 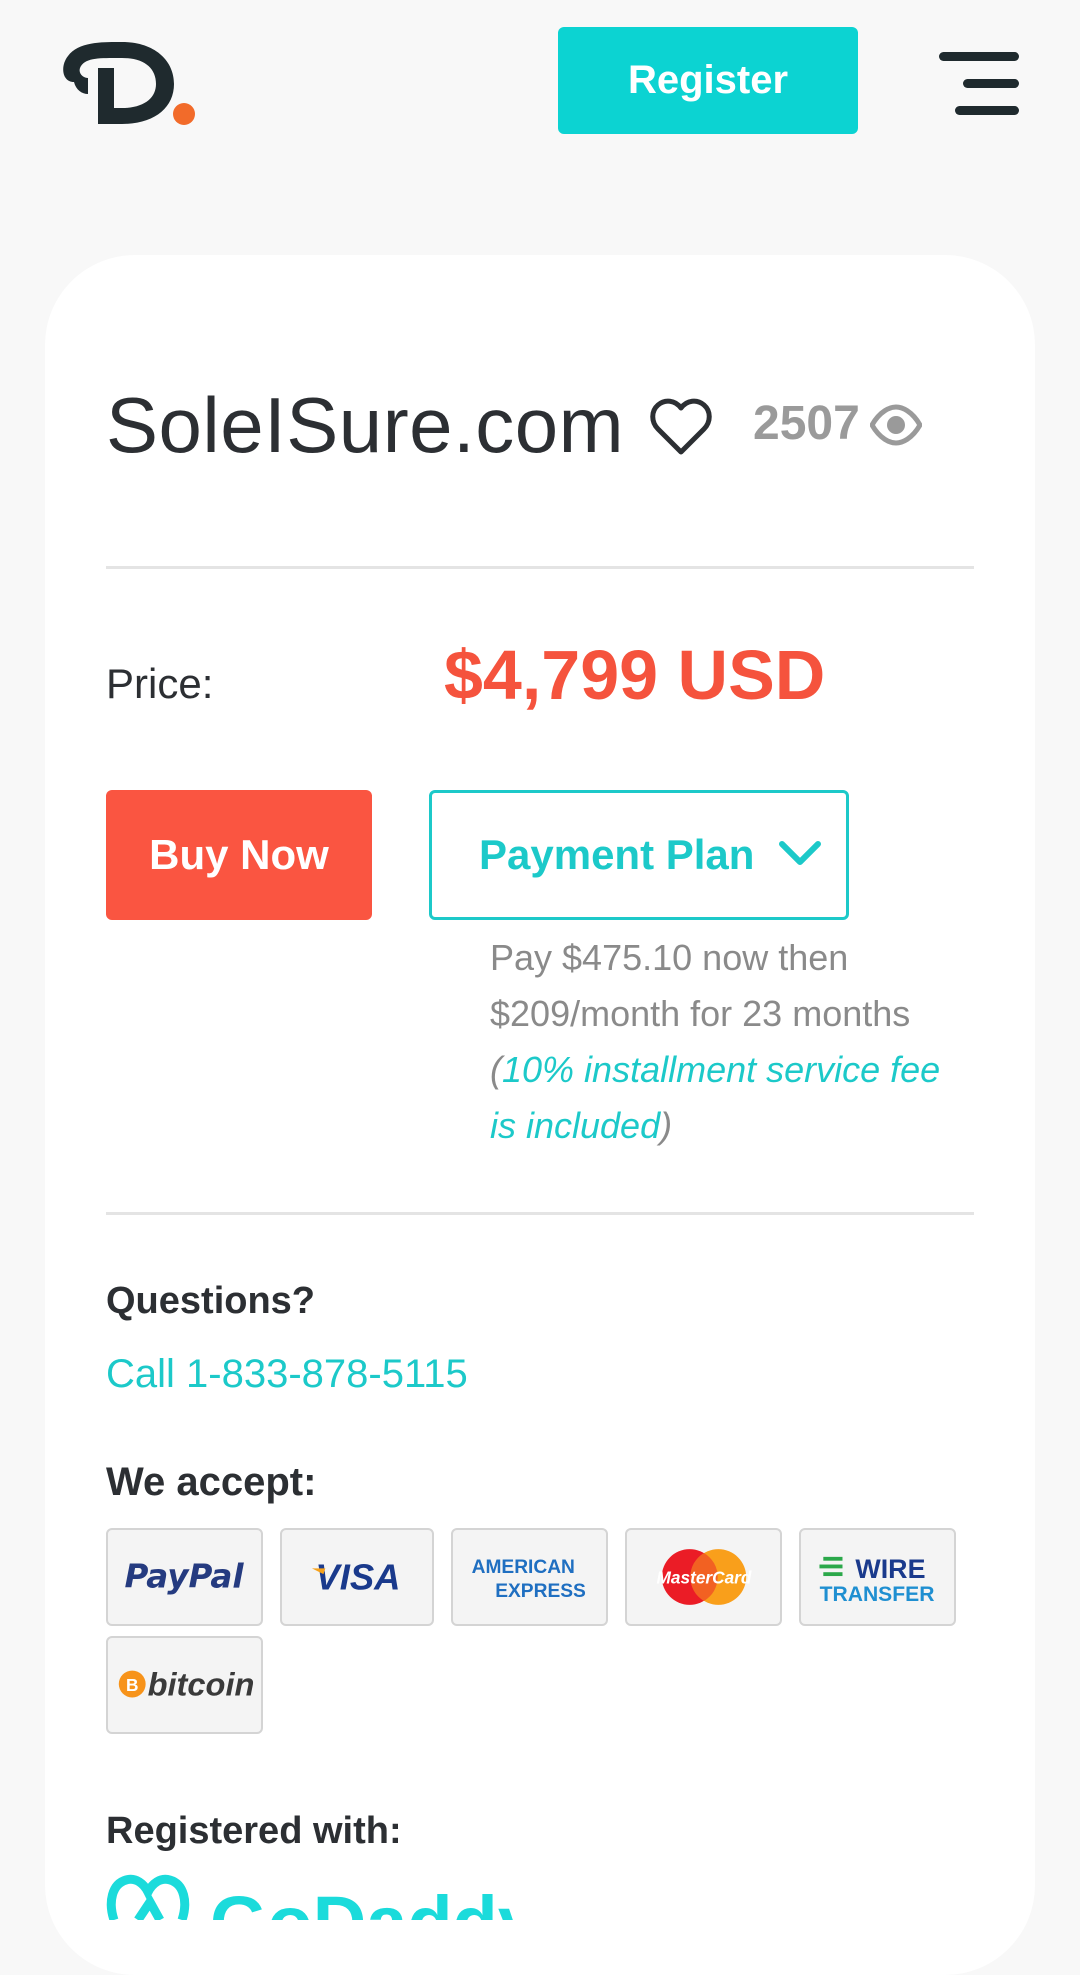 I want to click on mastercard-badge: MasterCard, so click(x=703, y=1577).